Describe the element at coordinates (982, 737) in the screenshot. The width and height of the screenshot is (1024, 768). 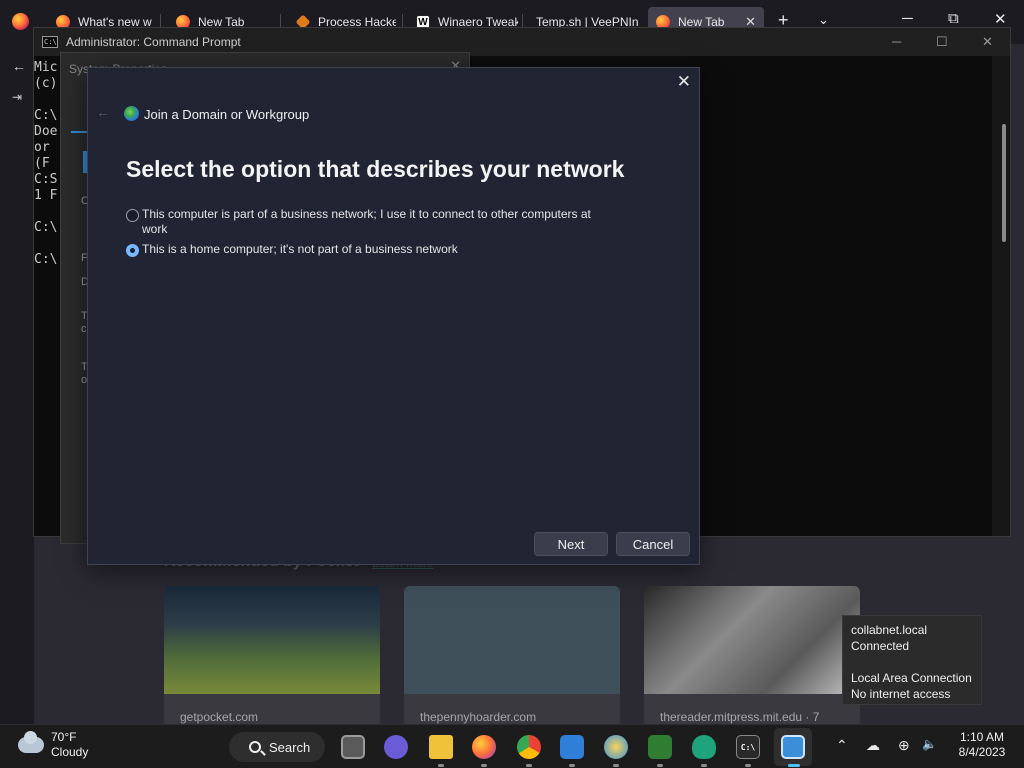
I see `clock-time: 1:10 AM` at that location.